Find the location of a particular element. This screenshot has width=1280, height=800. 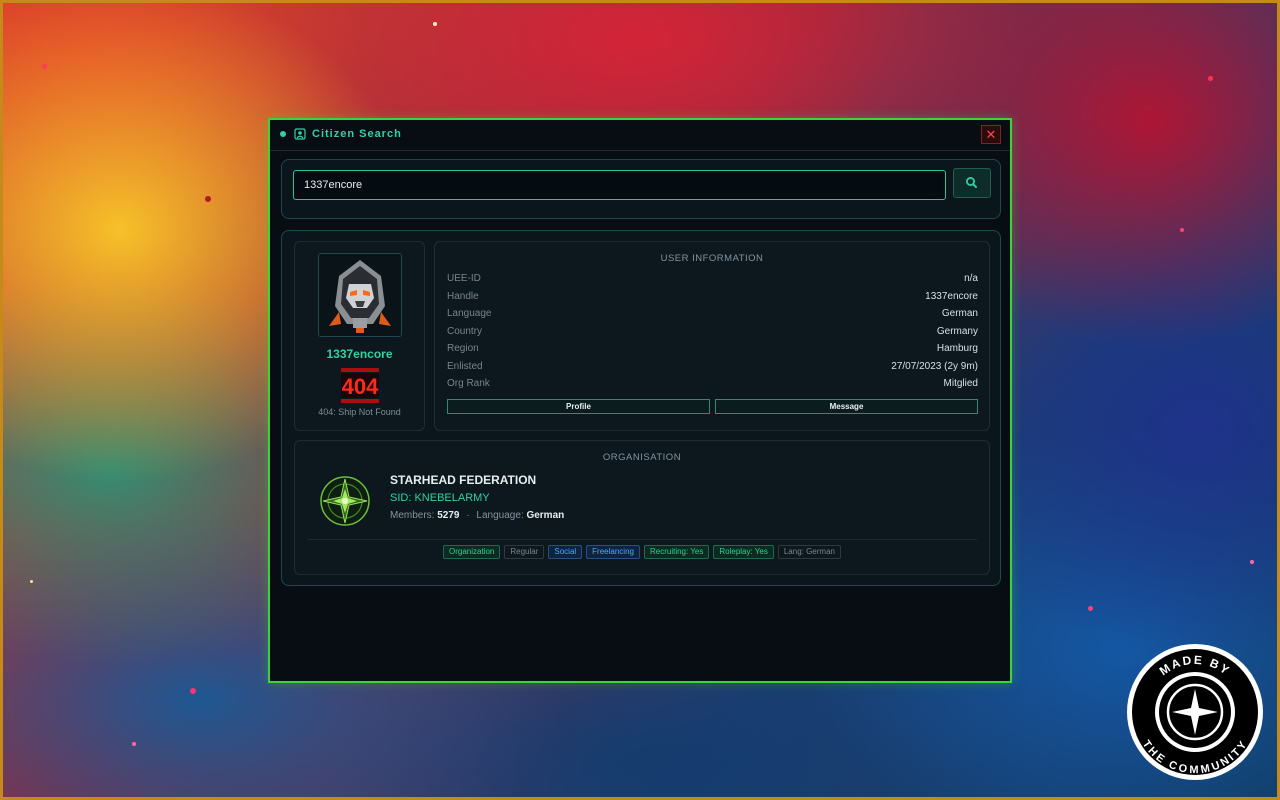

info-value: German is located at coordinates (959, 313).